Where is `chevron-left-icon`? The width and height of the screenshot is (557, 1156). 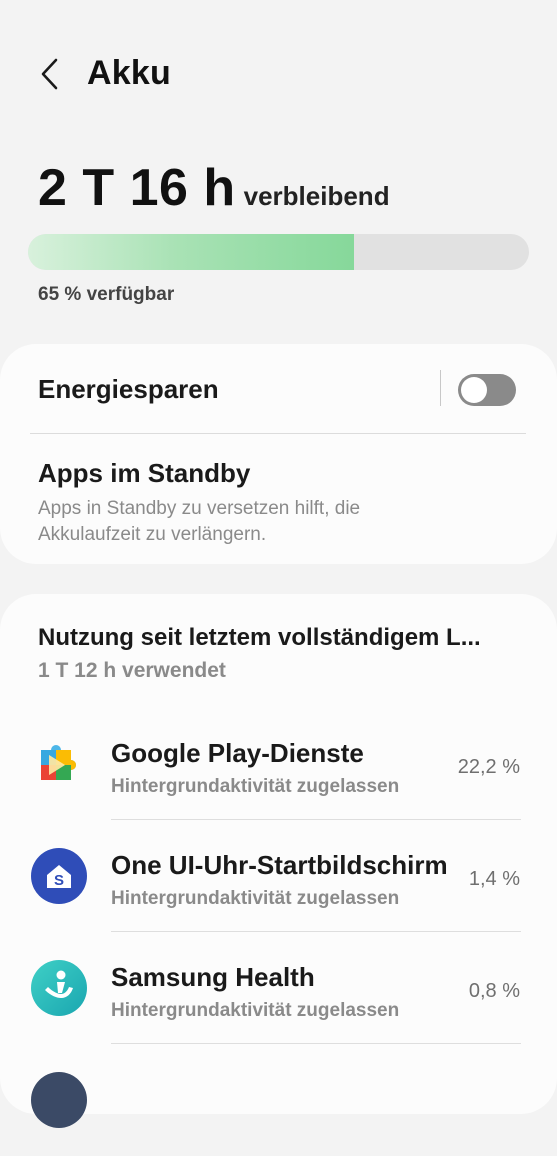 chevron-left-icon is located at coordinates (49, 74).